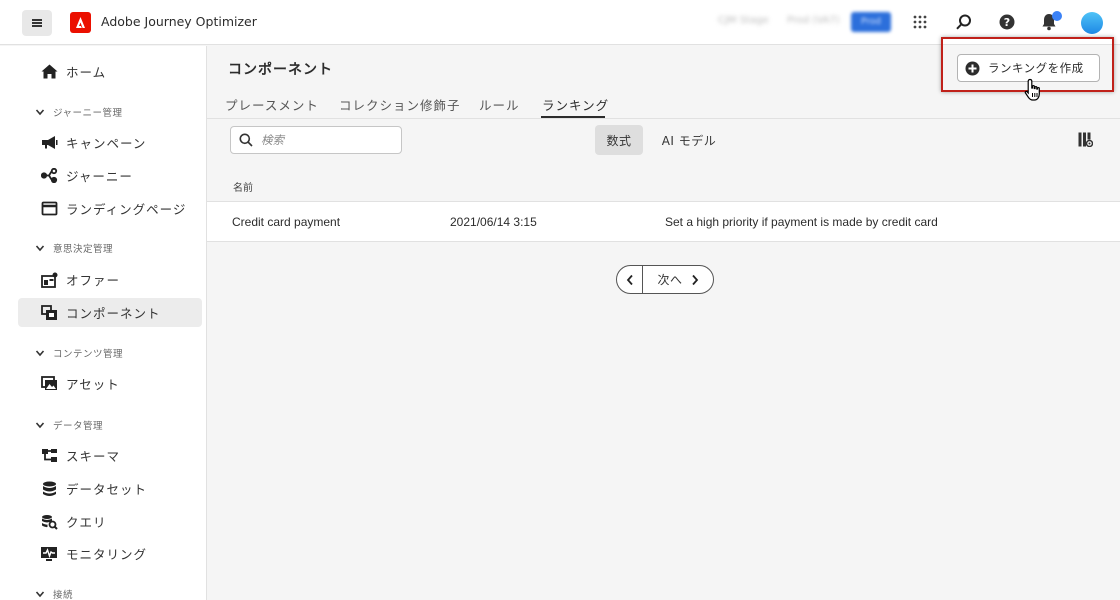 Image resolution: width=1120 pixels, height=600 pixels. I want to click on sidebar-item-label: コンポーネント, so click(113, 313).